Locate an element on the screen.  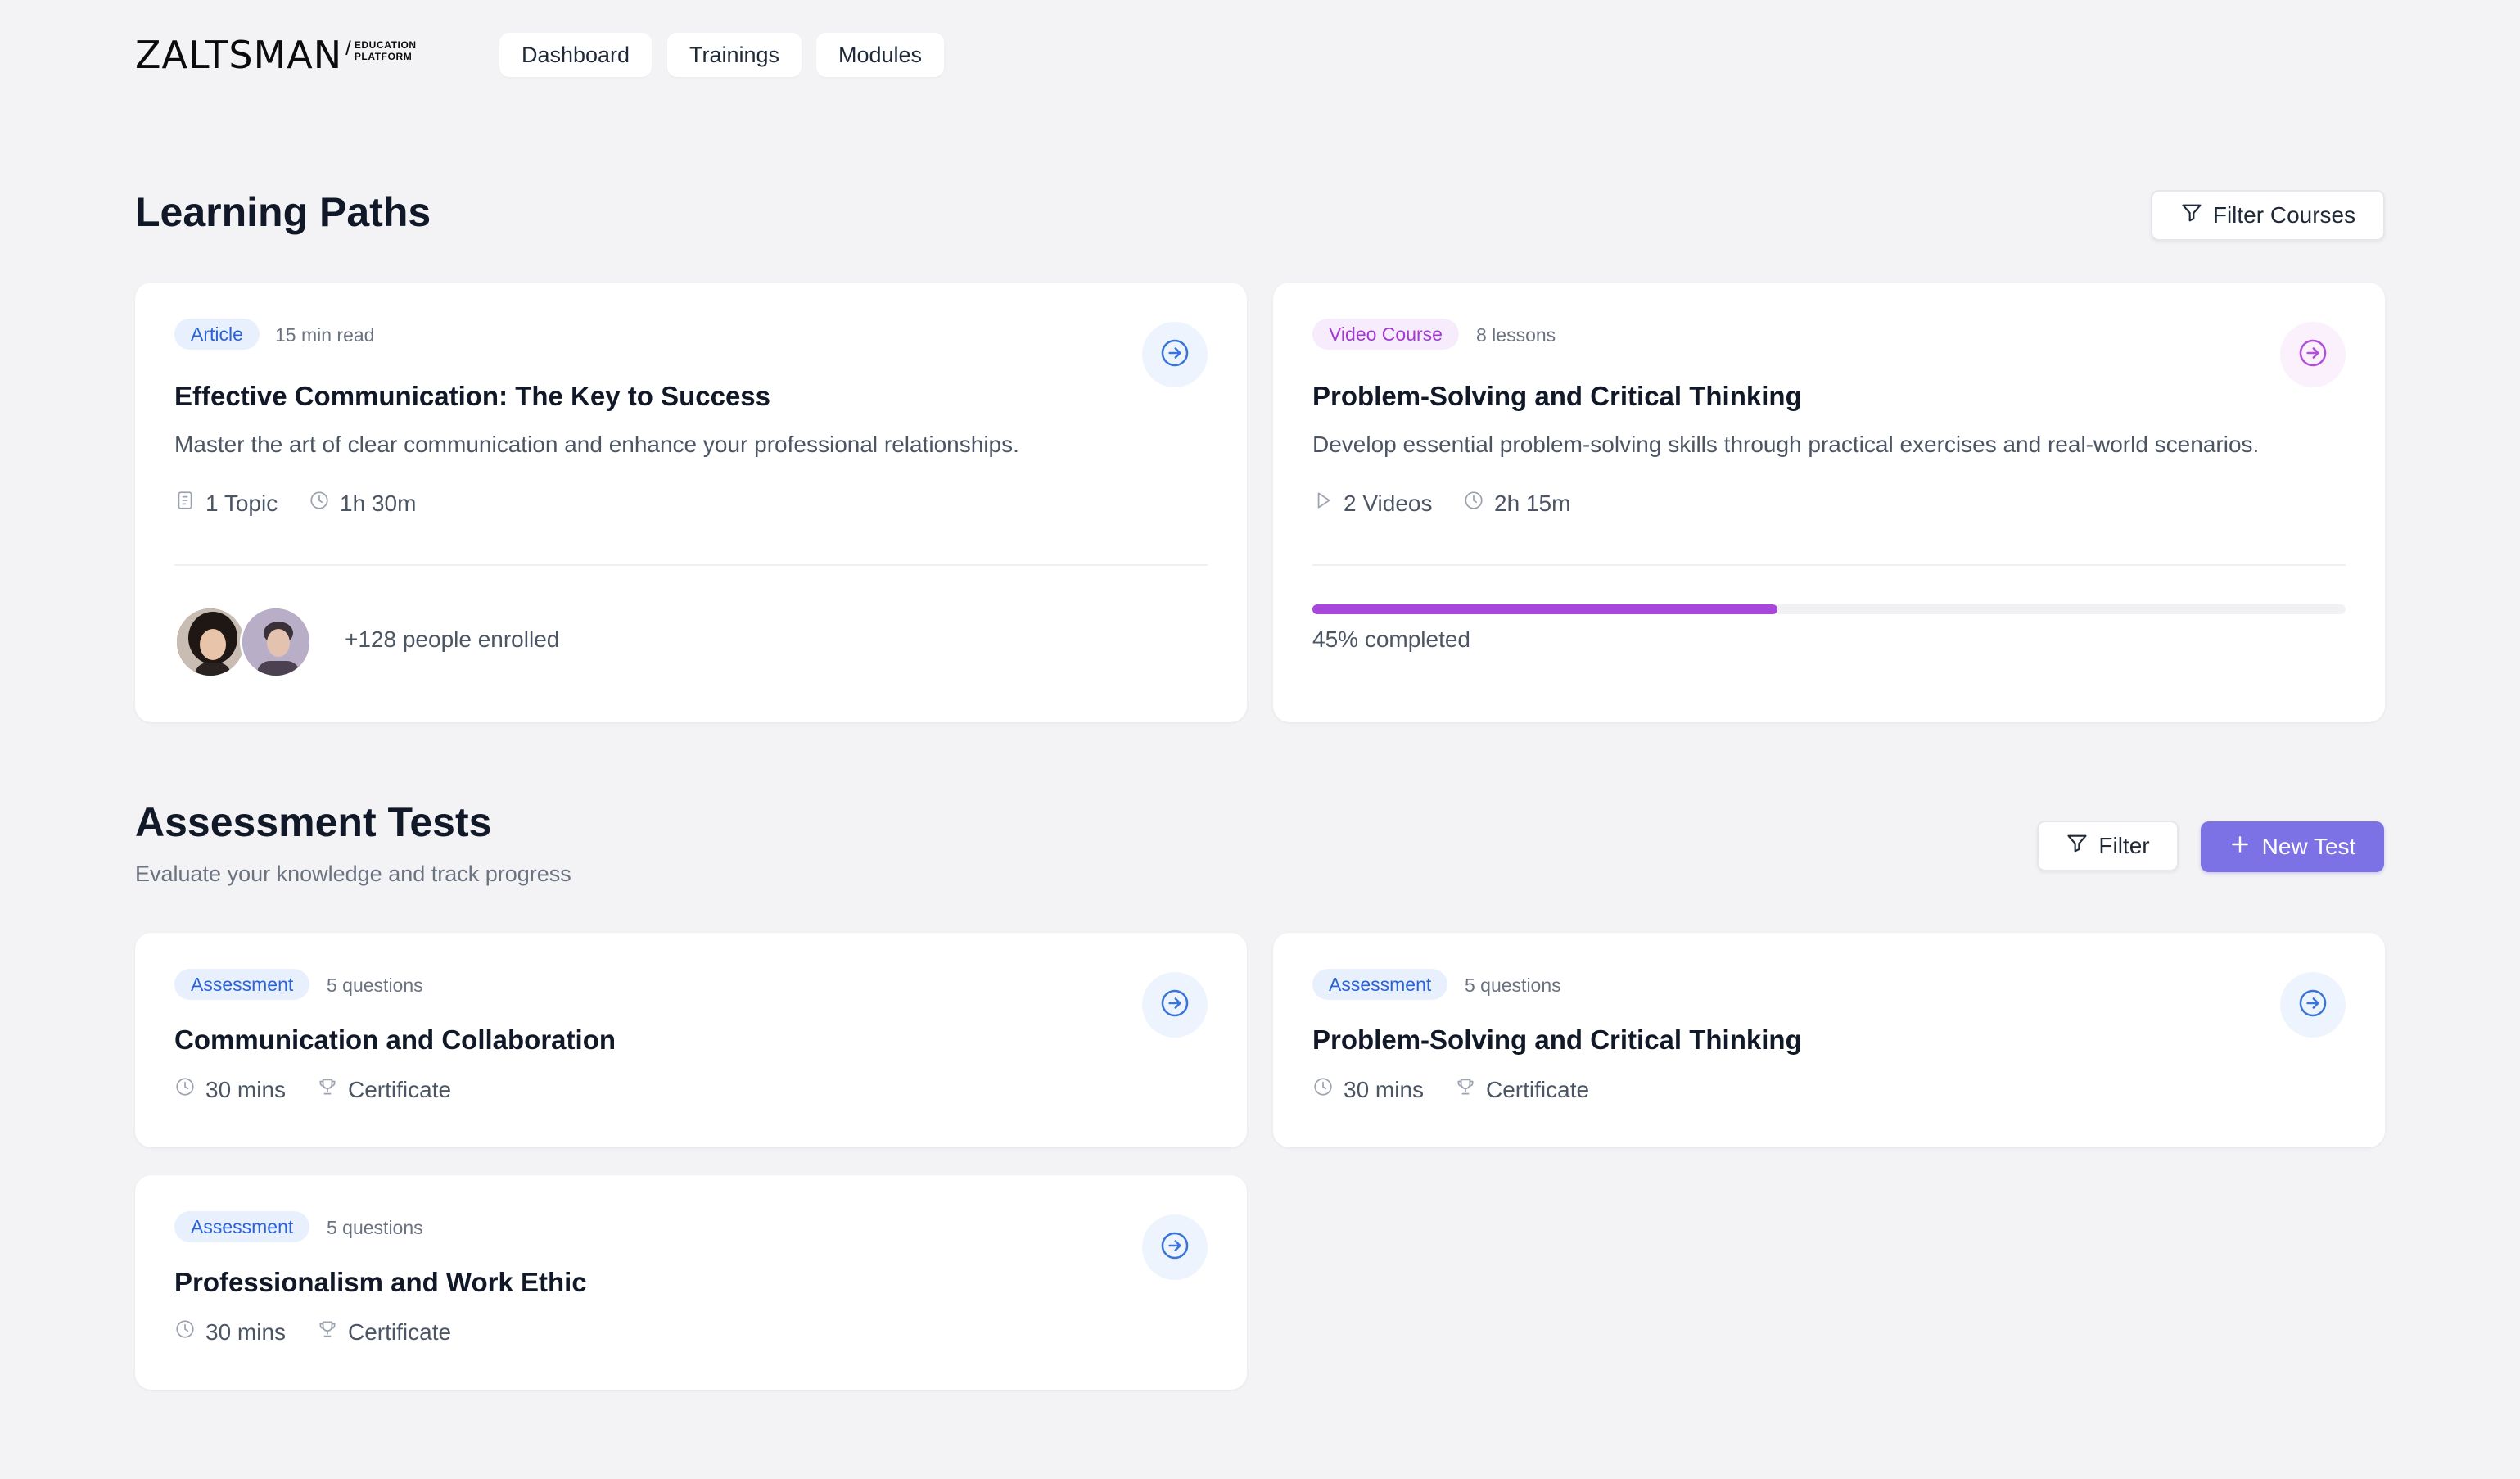
new-test-label: New Test is located at coordinates (2308, 846).